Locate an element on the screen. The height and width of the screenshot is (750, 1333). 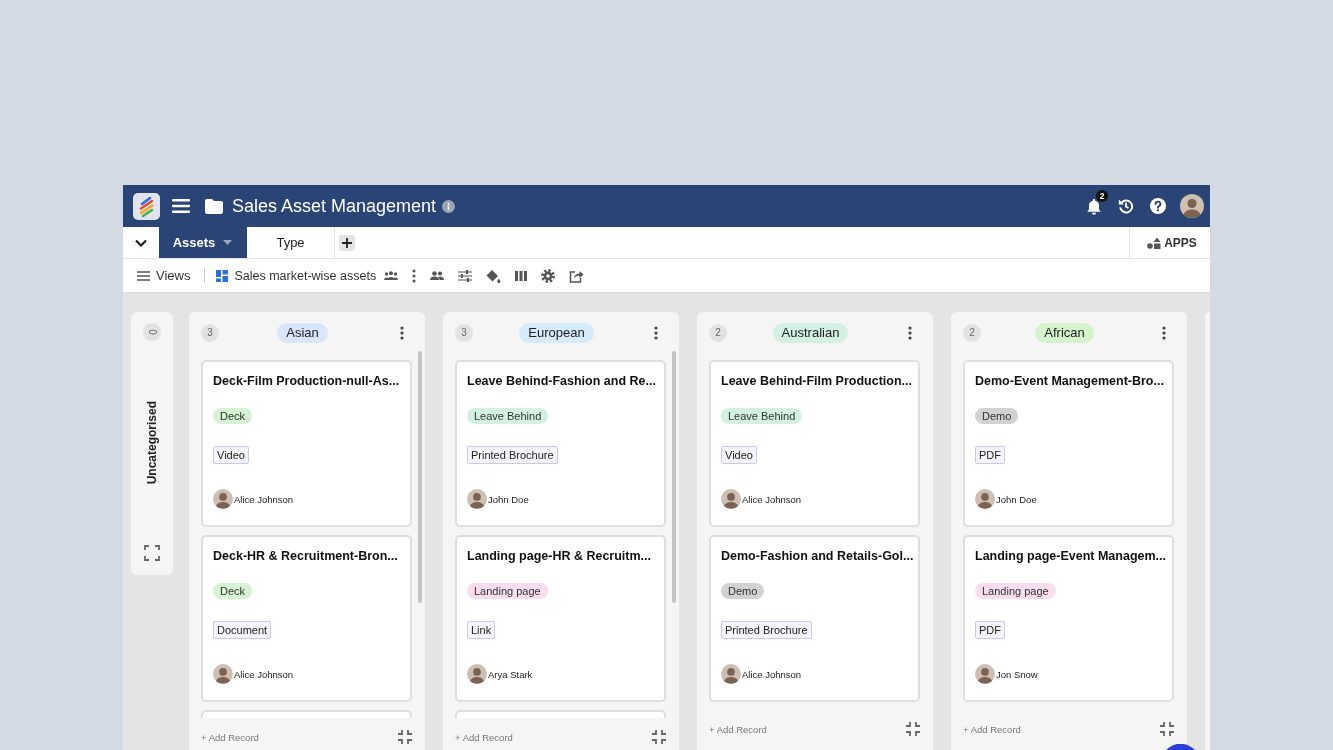
notification-bell-icon is located at coordinates (1094, 206).